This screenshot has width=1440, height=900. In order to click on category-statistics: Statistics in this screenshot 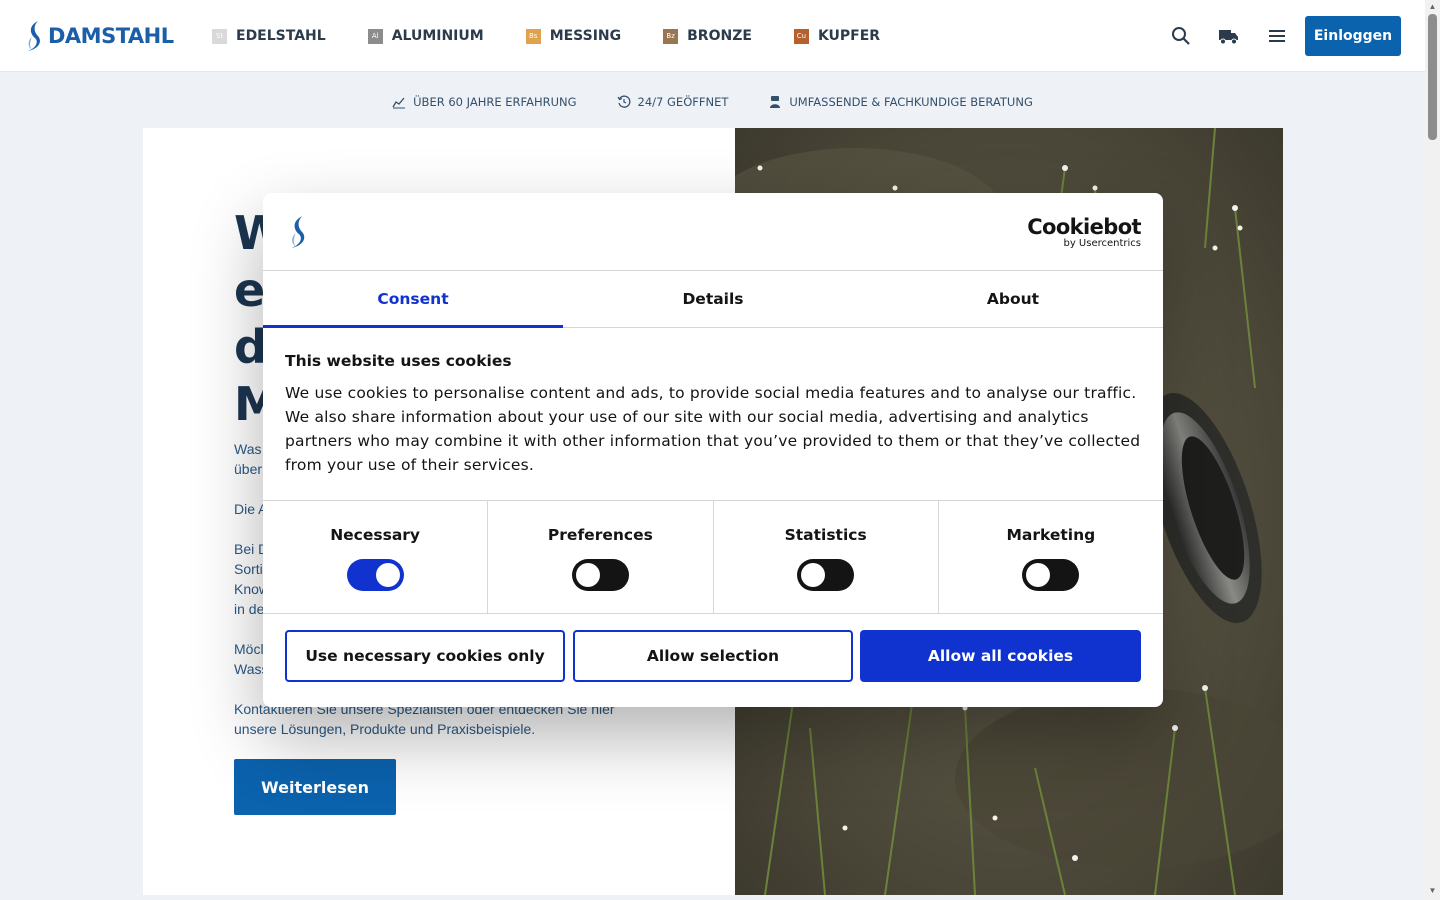, I will do `click(826, 557)`.